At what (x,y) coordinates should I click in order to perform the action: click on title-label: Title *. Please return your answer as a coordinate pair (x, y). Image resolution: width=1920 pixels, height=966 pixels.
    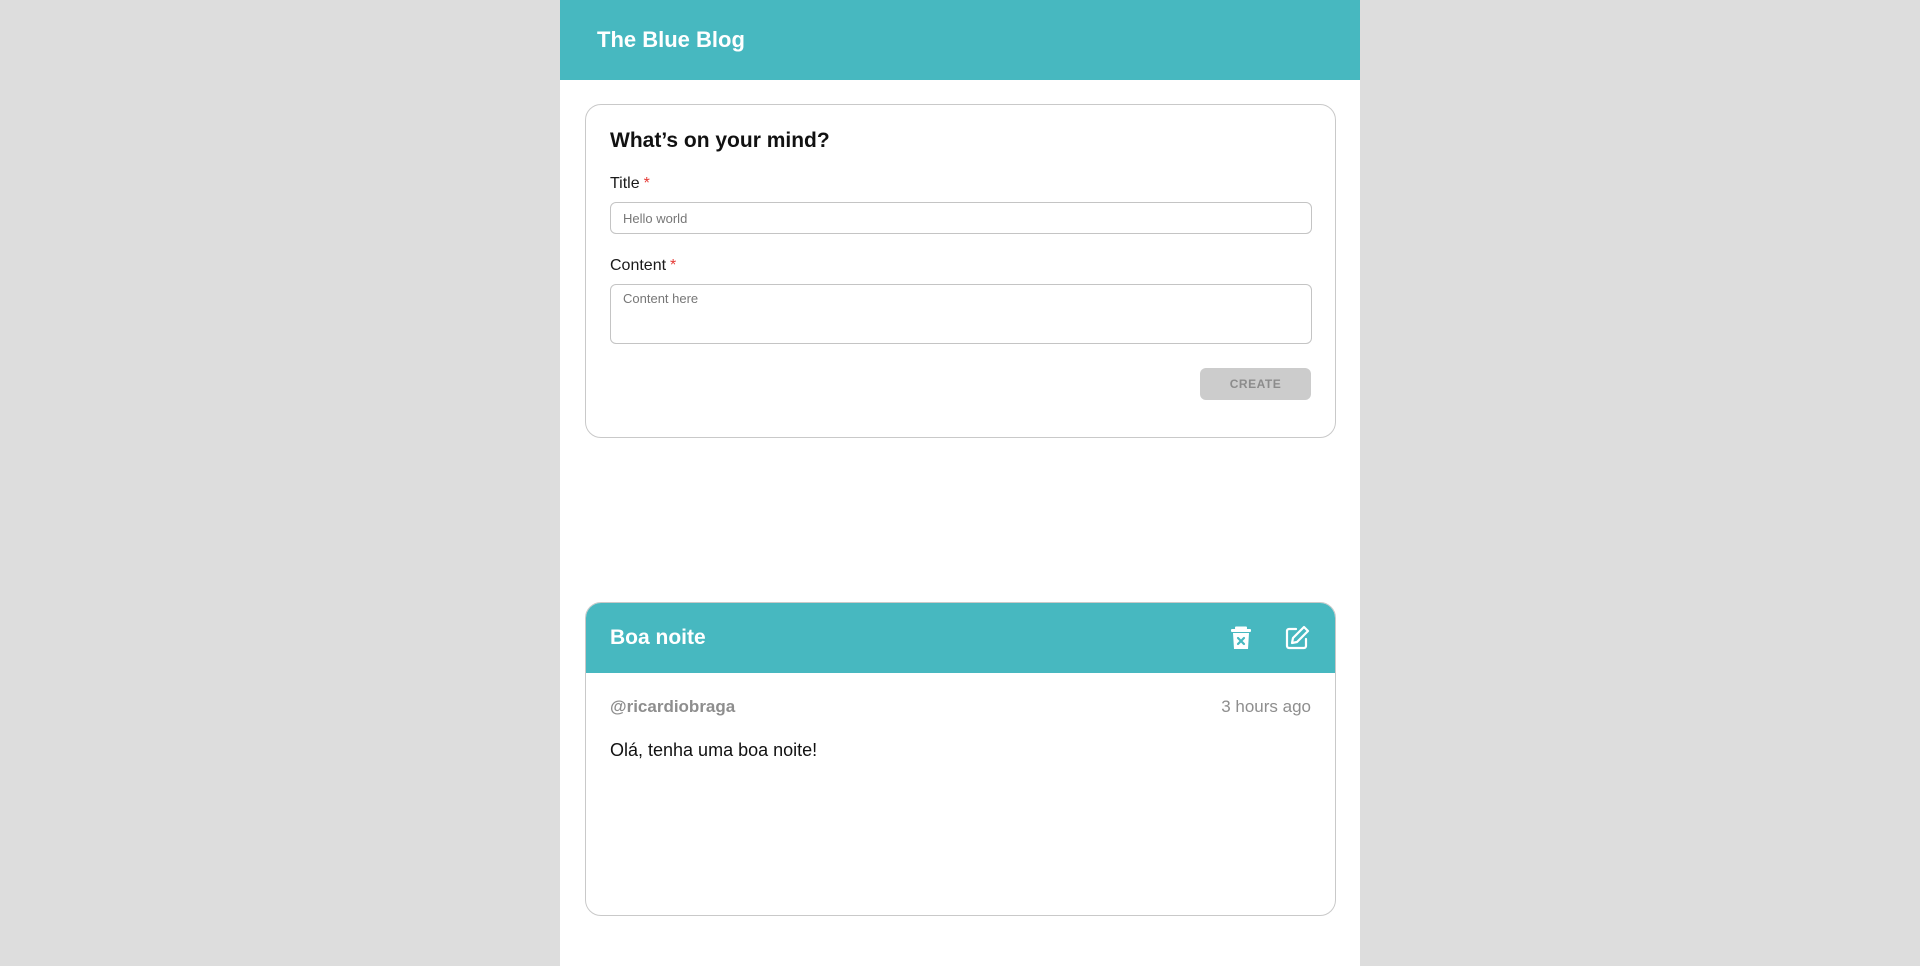
    Looking at the image, I should click on (960, 184).